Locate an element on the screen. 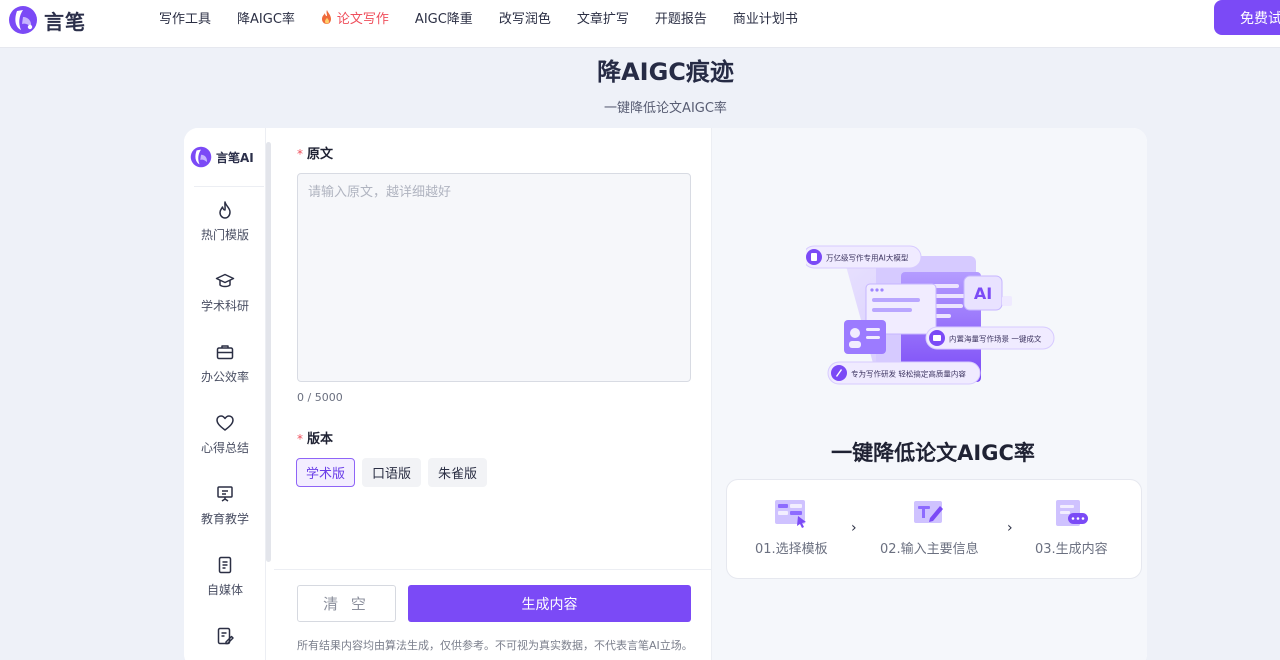 This screenshot has width=1280, height=660. nav-item-business-plan: 商业计划书 is located at coordinates (765, 17).